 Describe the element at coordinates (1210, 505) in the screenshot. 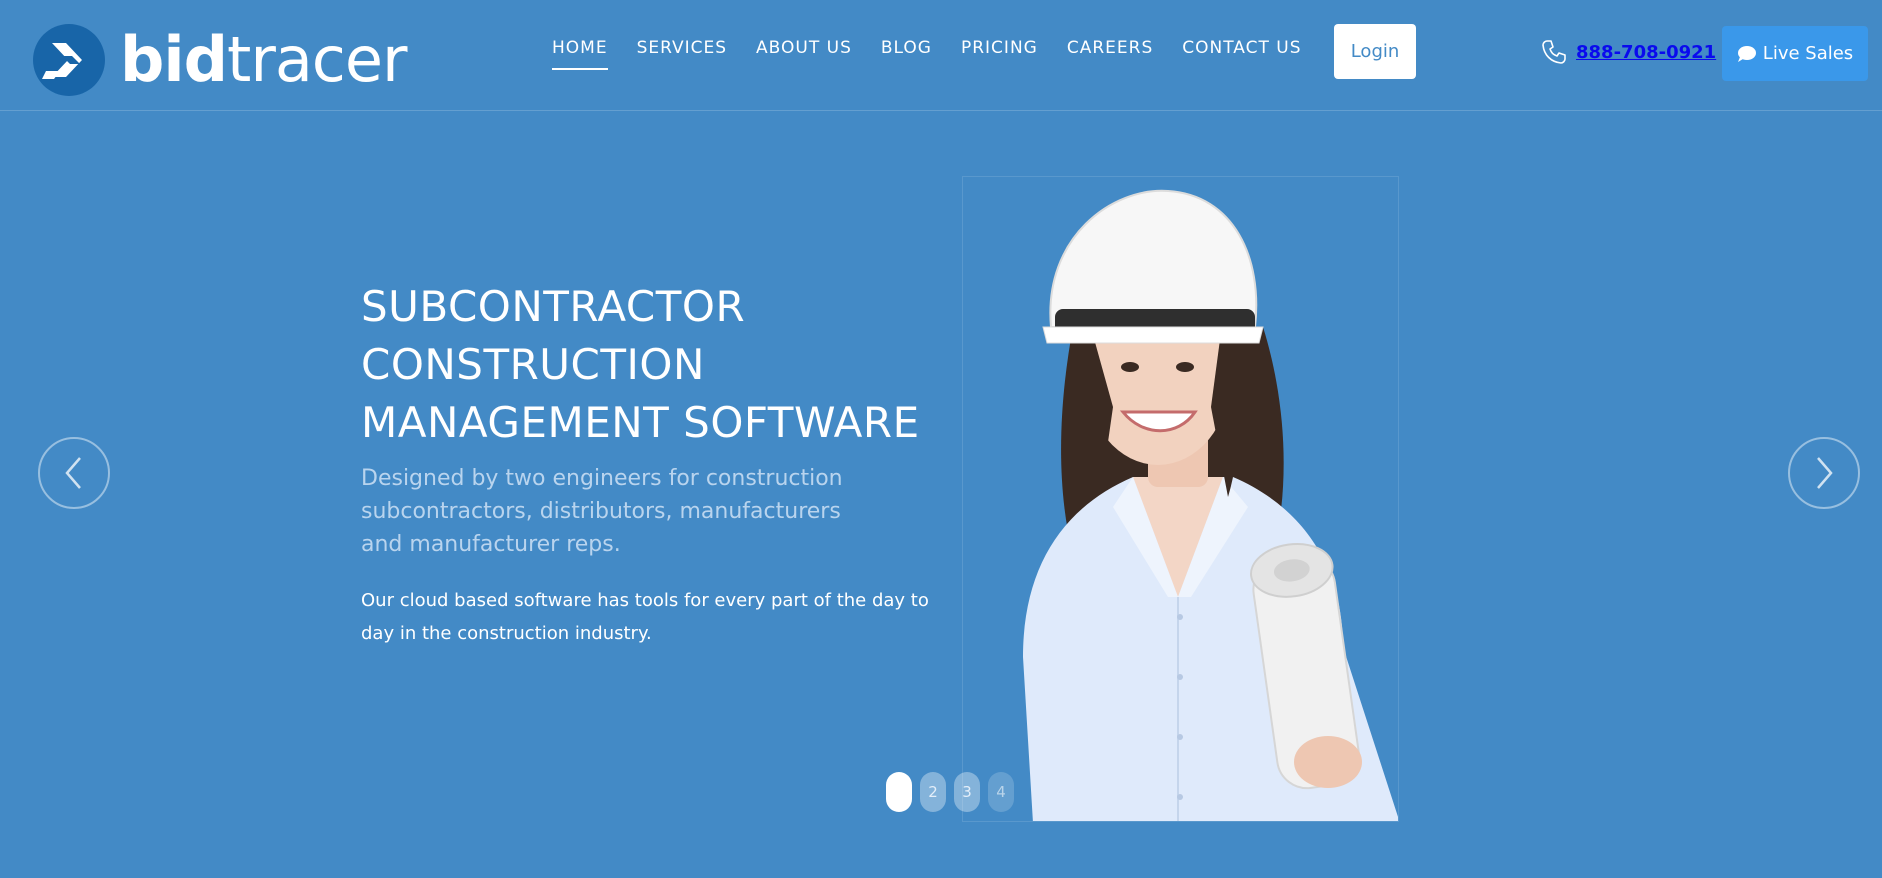

I see `engineer-woman-image` at that location.